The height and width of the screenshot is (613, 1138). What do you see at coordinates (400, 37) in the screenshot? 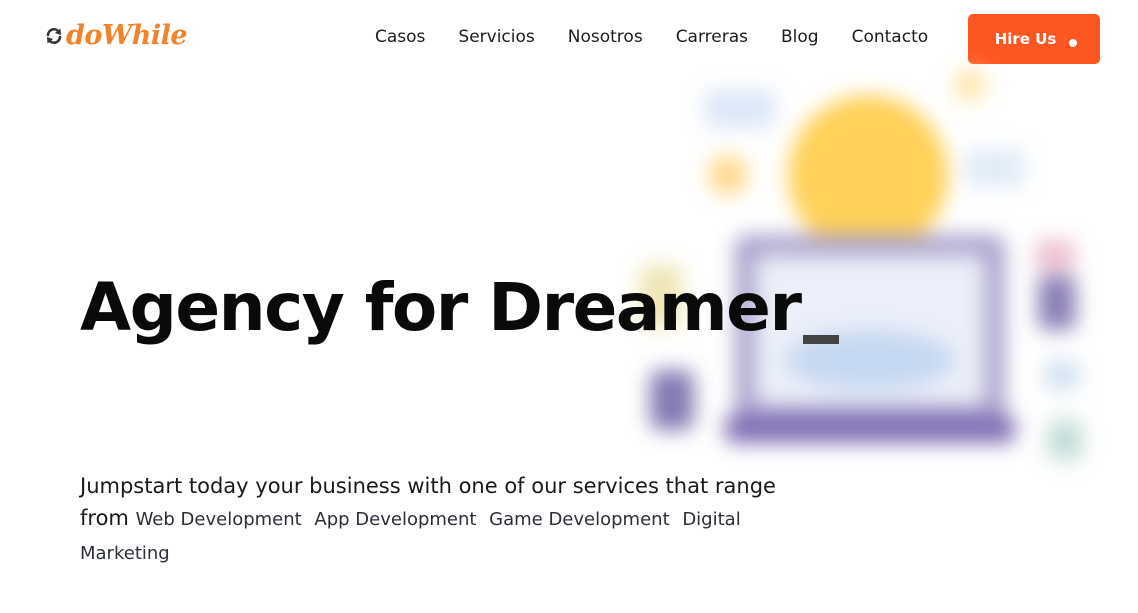
I see `nav-item-casos: Casos` at bounding box center [400, 37].